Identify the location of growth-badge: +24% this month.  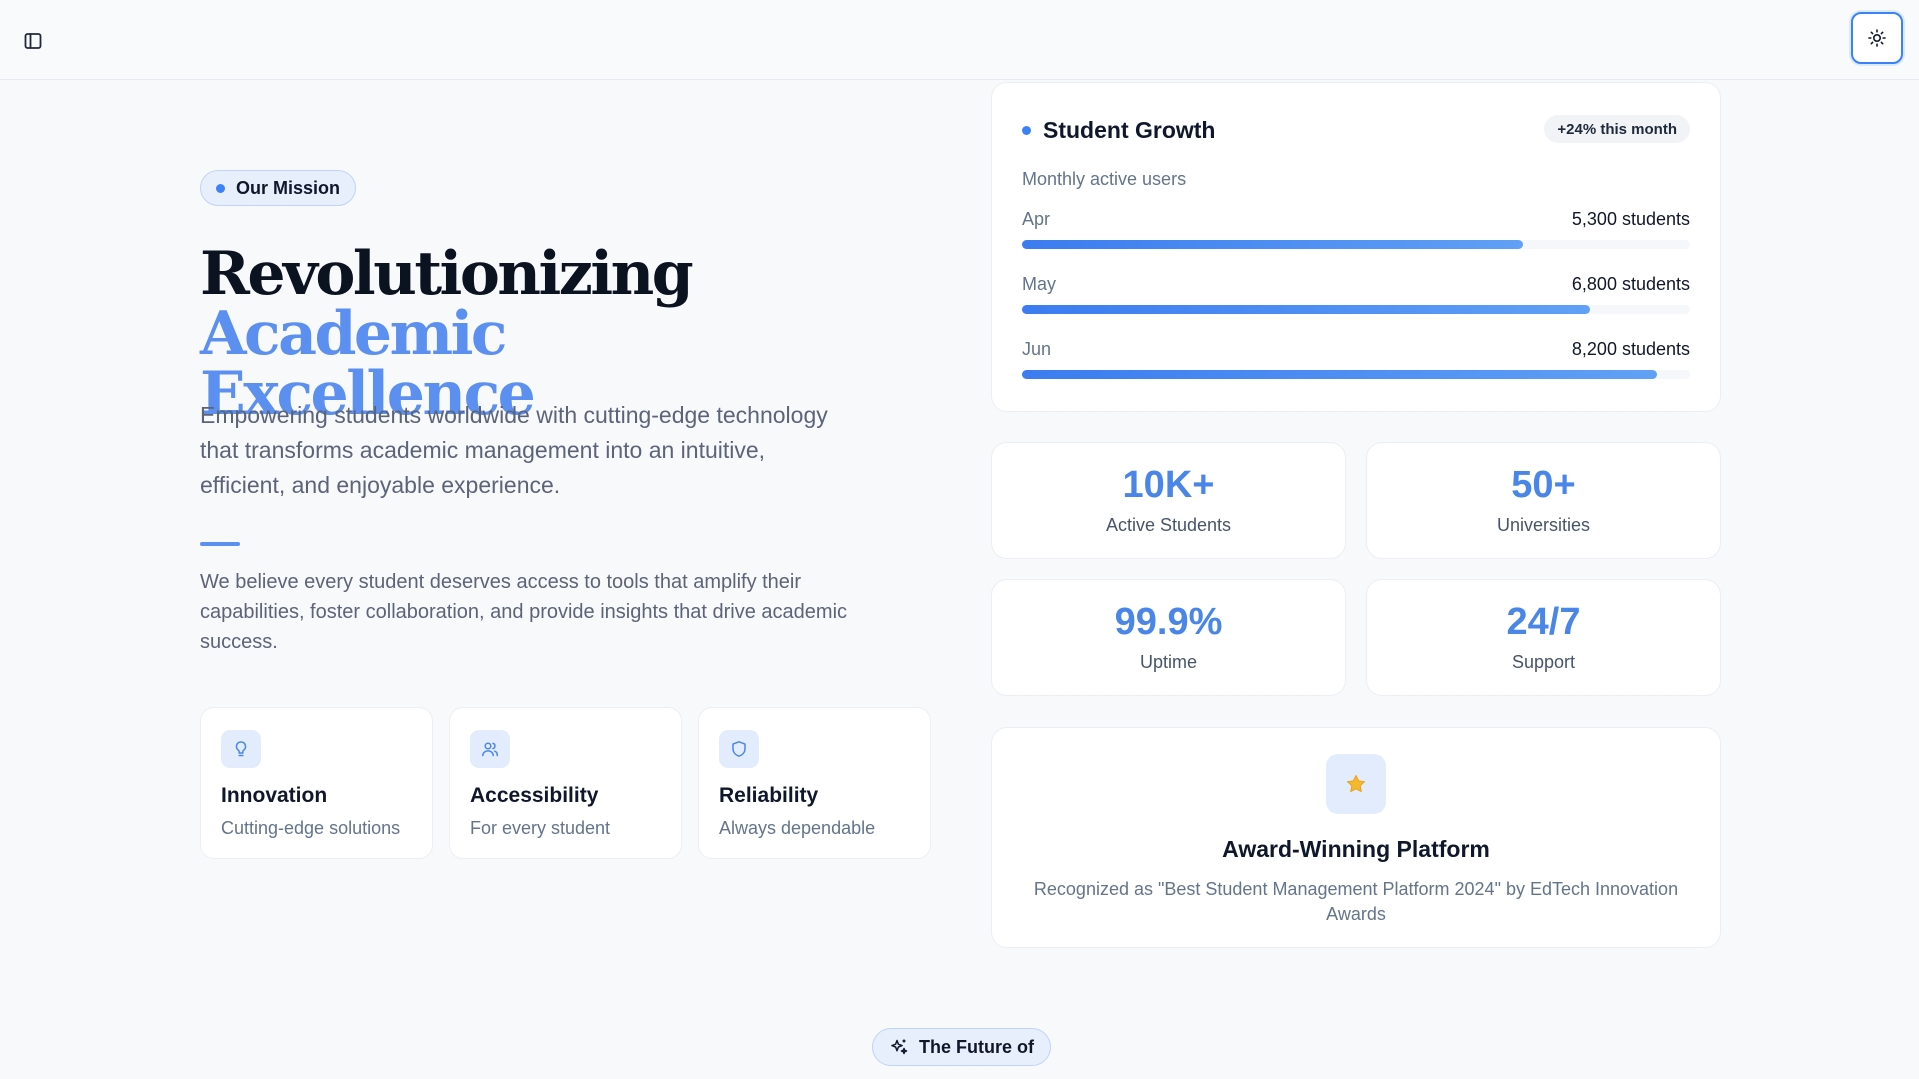
(1617, 129).